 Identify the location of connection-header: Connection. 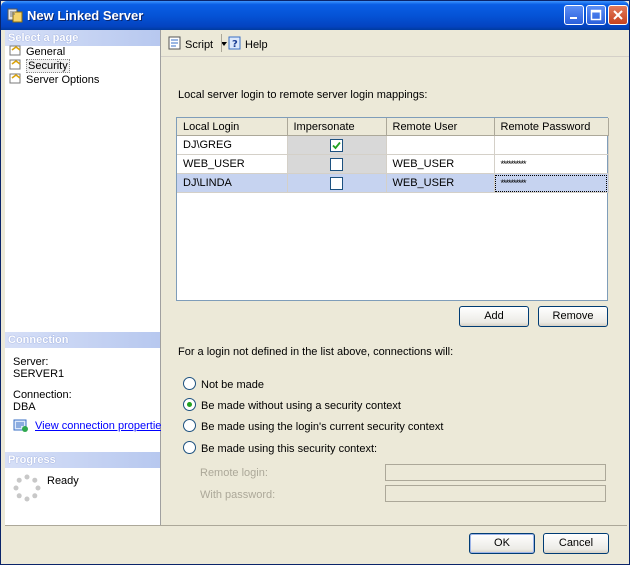
(82, 340).